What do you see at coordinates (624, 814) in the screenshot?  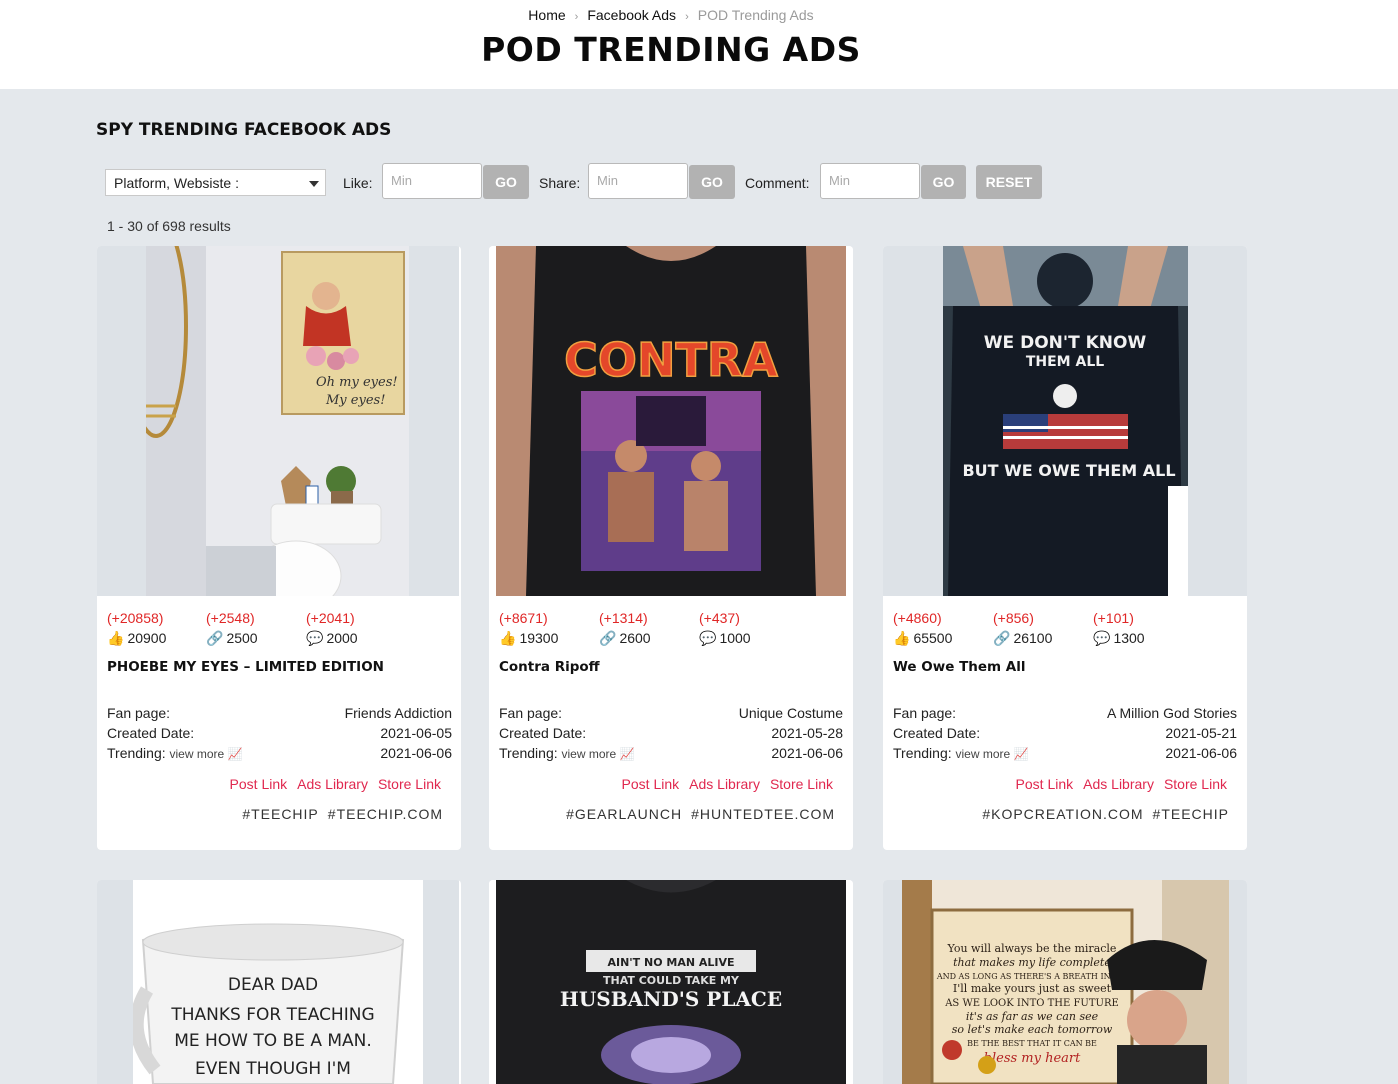 I see `tag: #GEARLAUNCH` at bounding box center [624, 814].